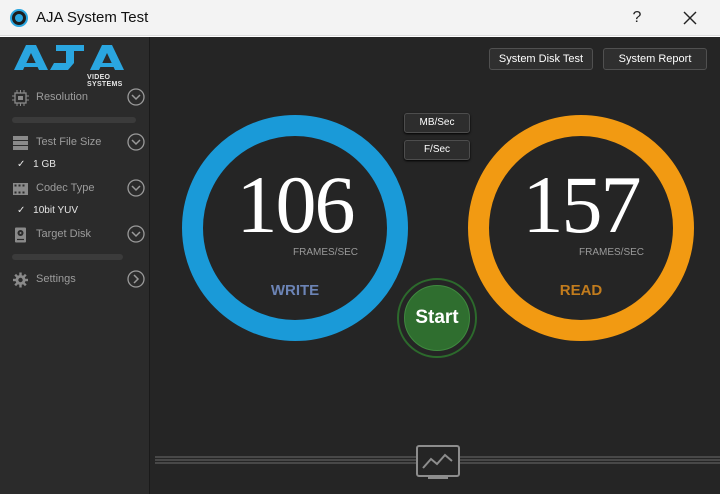 The height and width of the screenshot is (494, 720). What do you see at coordinates (136, 279) in the screenshot?
I see `chevron-right-icon` at bounding box center [136, 279].